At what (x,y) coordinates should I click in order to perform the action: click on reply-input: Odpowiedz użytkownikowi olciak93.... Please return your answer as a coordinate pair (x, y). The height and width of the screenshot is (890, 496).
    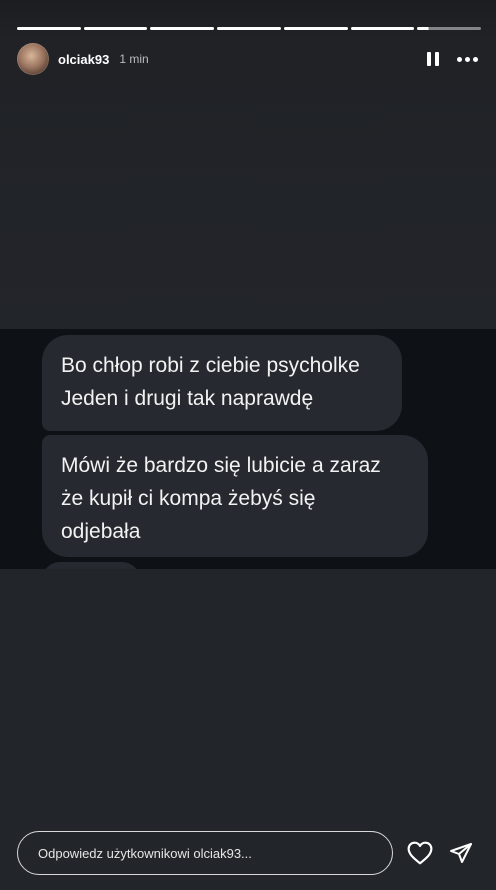
    Looking at the image, I should click on (205, 853).